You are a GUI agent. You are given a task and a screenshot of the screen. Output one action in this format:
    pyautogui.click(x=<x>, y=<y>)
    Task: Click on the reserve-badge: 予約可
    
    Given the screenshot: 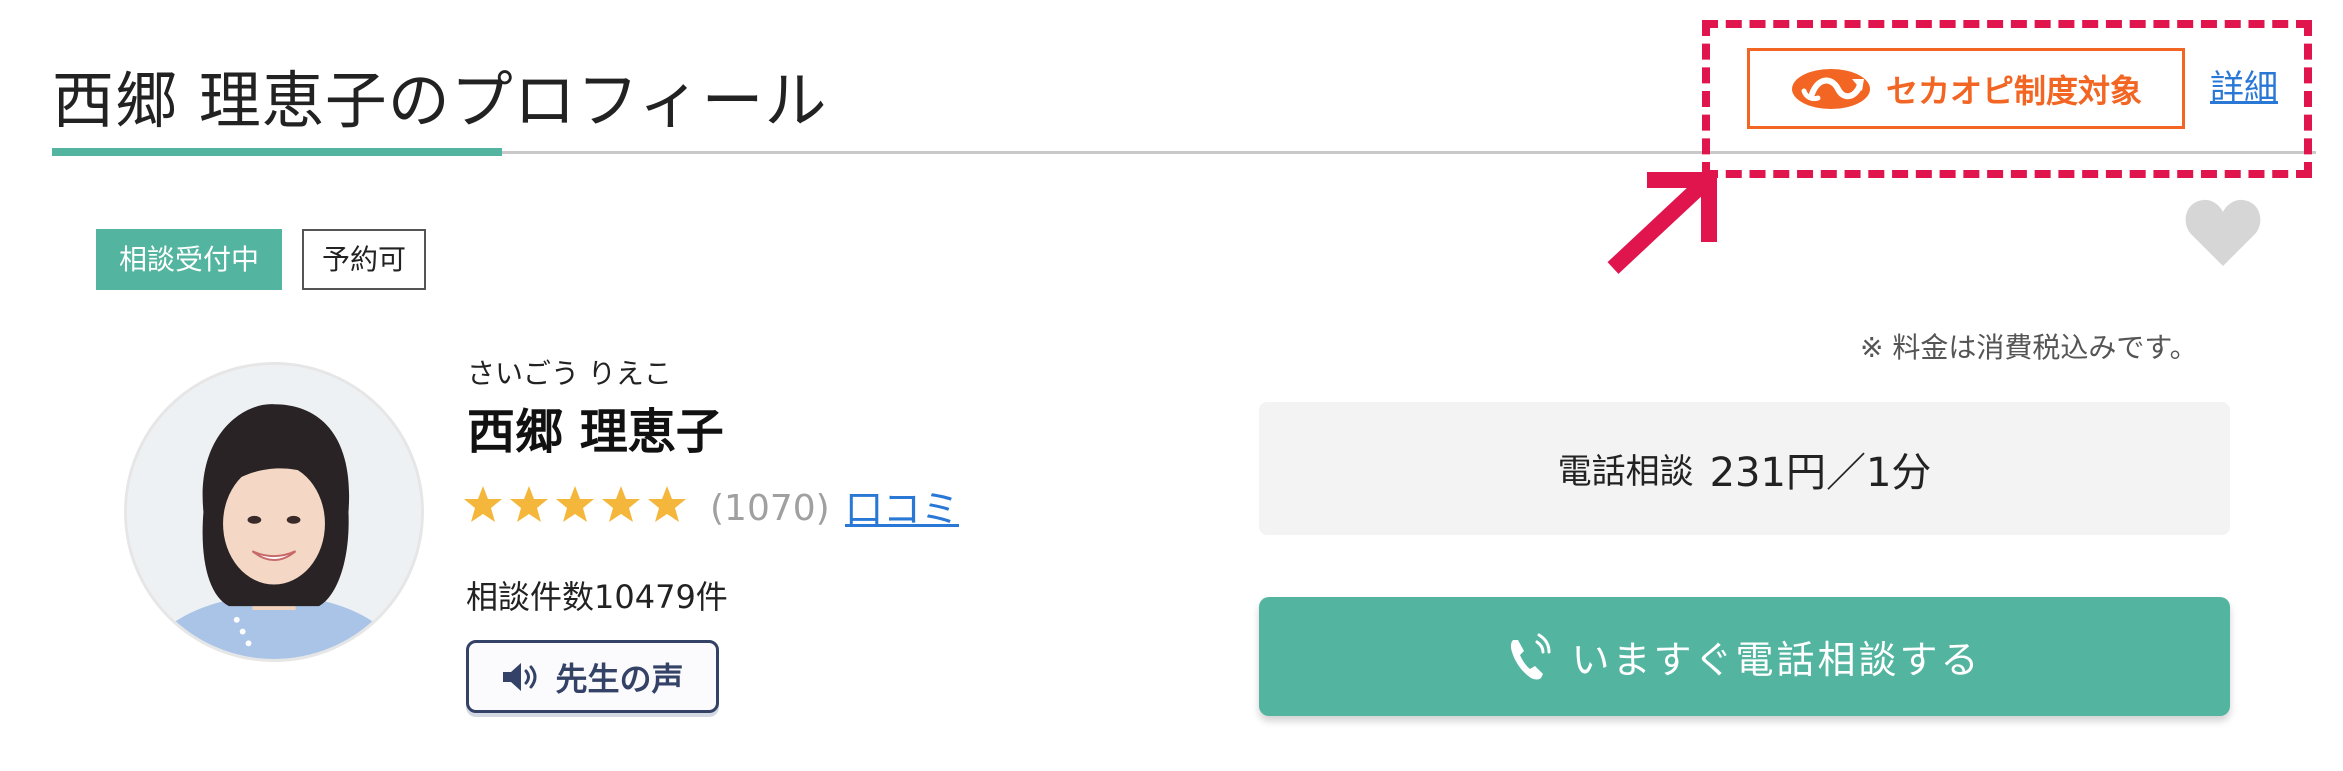 What is the action you would take?
    pyautogui.click(x=364, y=259)
    